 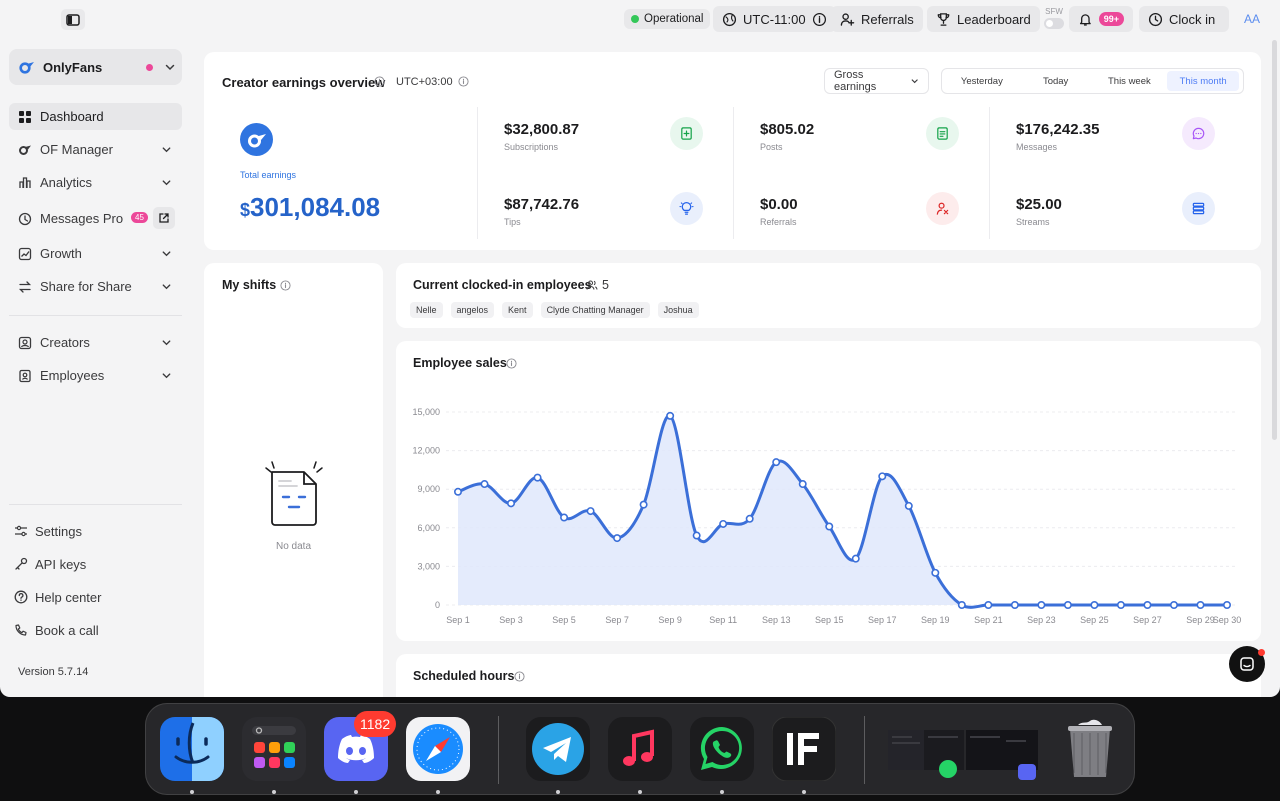 I want to click on help-icon, so click(x=21, y=597).